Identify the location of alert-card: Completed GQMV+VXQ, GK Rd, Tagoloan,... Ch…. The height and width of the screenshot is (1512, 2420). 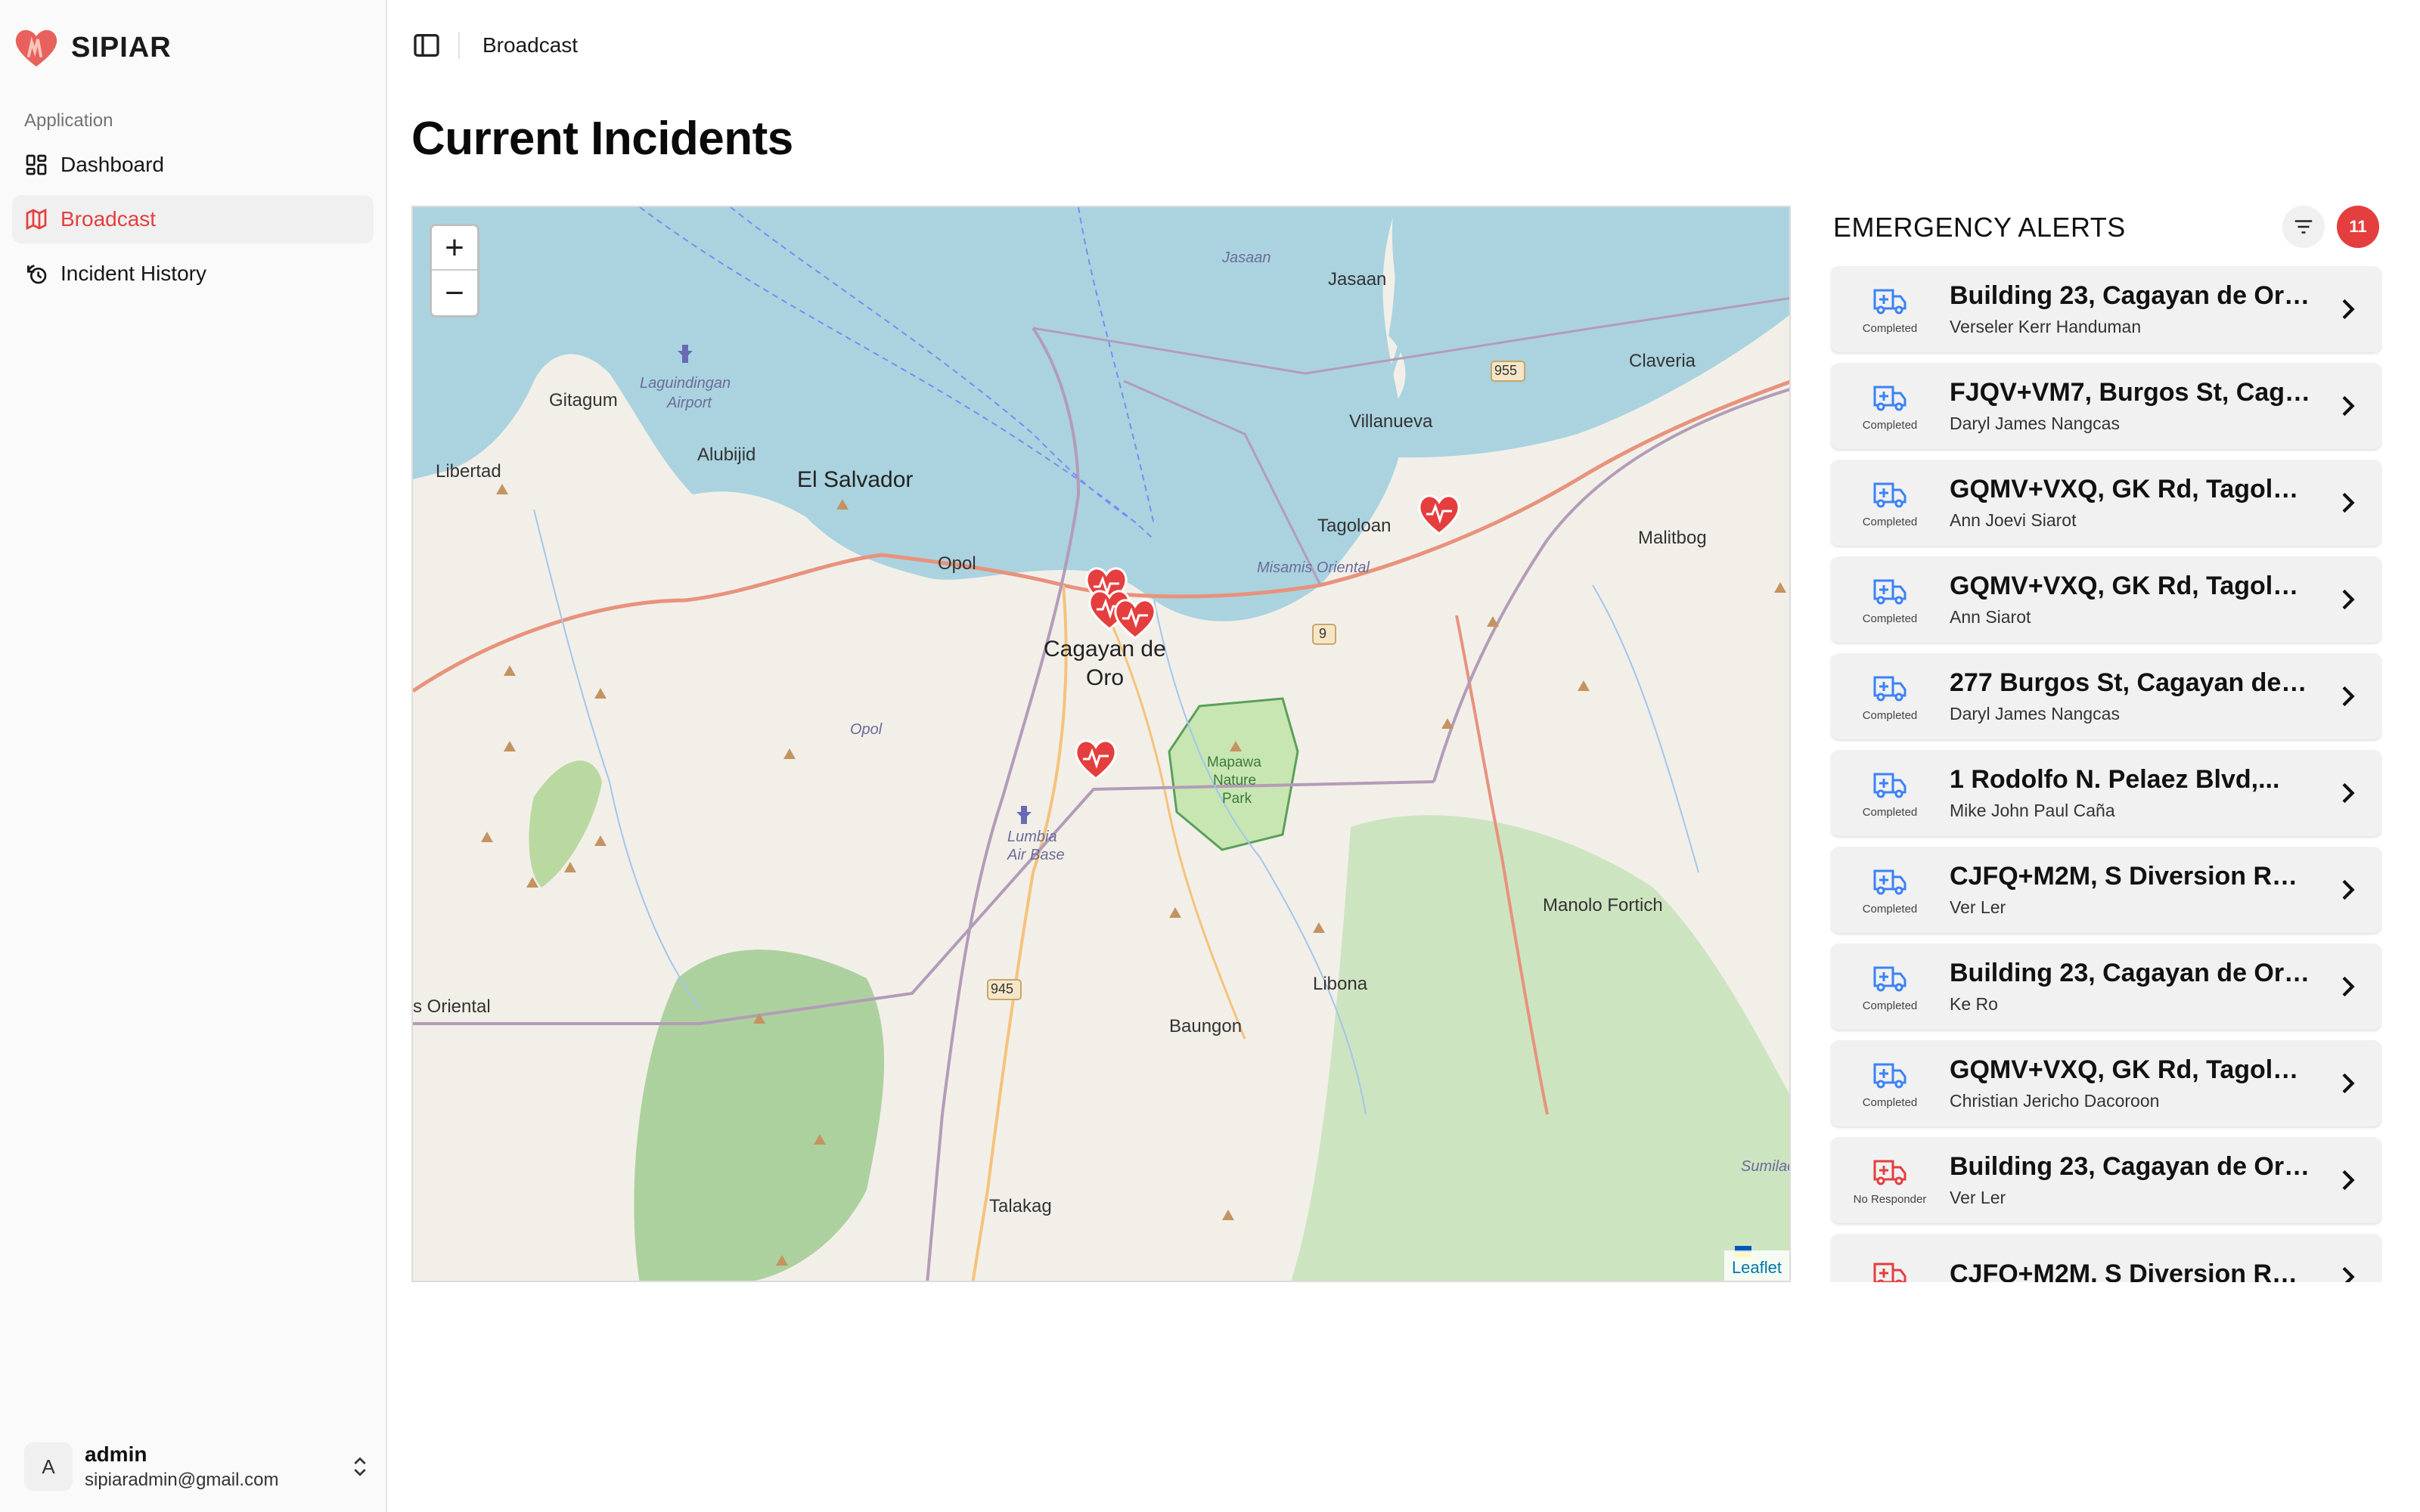
(2106, 1083).